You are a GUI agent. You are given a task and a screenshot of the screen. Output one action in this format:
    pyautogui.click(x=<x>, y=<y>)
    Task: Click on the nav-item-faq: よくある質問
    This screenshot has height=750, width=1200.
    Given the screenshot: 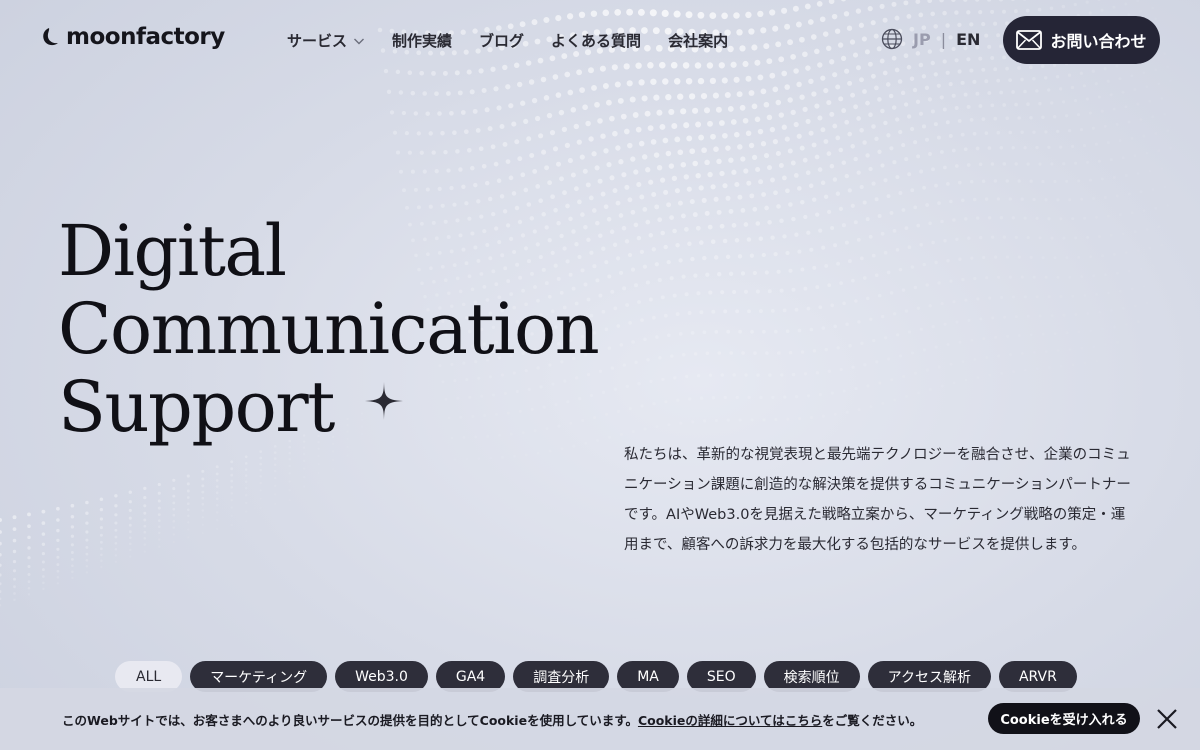 What is the action you would take?
    pyautogui.click(x=596, y=40)
    